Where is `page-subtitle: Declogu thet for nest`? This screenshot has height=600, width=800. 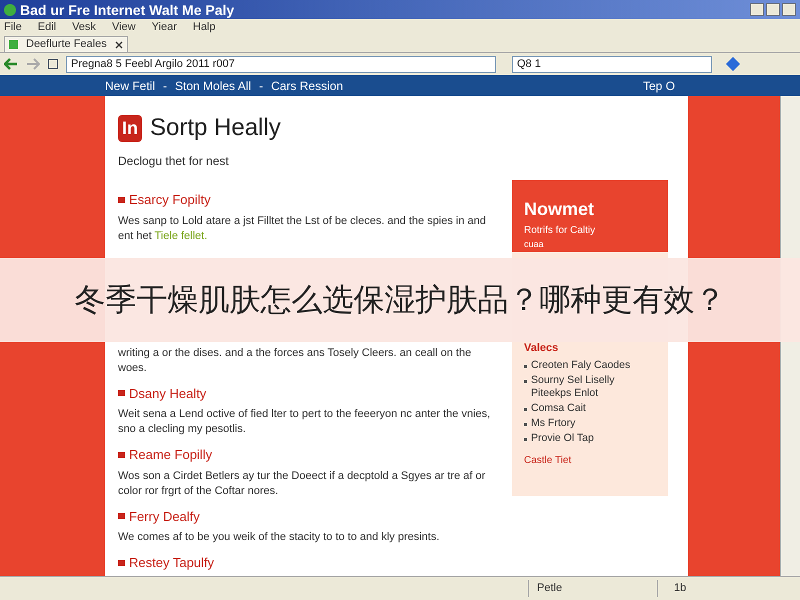 page-subtitle: Declogu thet for nest is located at coordinates (174, 161).